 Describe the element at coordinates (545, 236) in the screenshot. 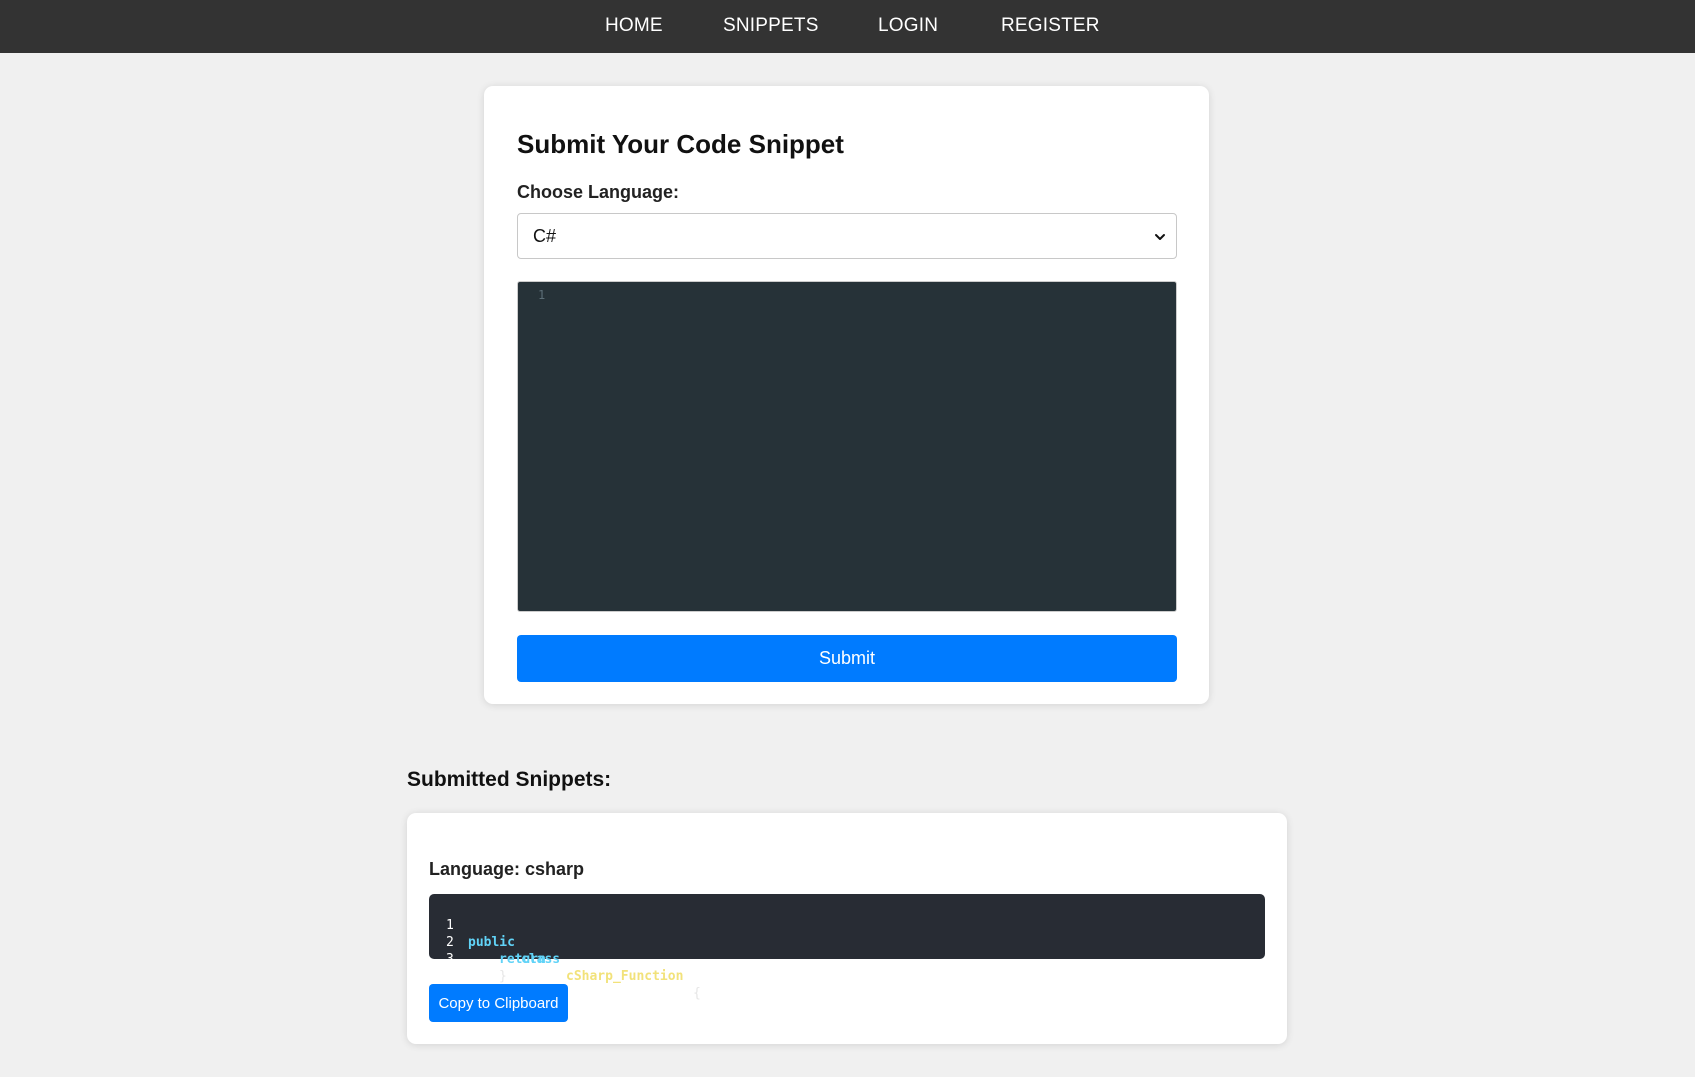

I see `language-select-value: C#` at that location.